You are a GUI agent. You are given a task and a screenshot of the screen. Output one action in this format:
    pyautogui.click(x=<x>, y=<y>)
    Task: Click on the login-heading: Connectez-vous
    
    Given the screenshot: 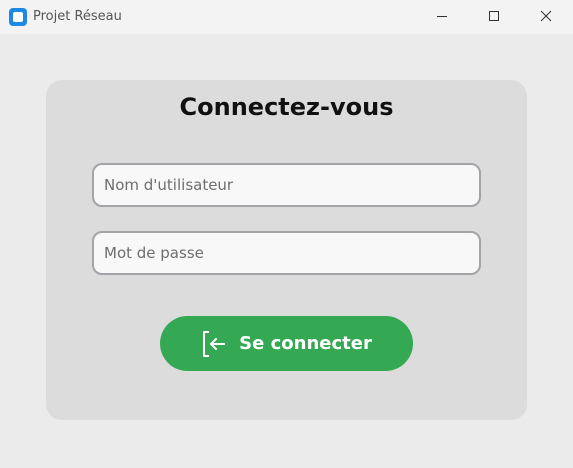 What is the action you would take?
    pyautogui.click(x=286, y=107)
    